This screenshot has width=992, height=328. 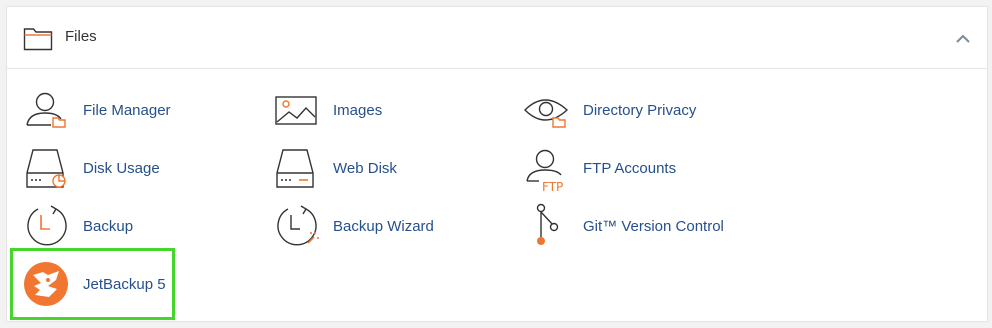 What do you see at coordinates (365, 168) in the screenshot?
I see `item-label: Web Disk` at bounding box center [365, 168].